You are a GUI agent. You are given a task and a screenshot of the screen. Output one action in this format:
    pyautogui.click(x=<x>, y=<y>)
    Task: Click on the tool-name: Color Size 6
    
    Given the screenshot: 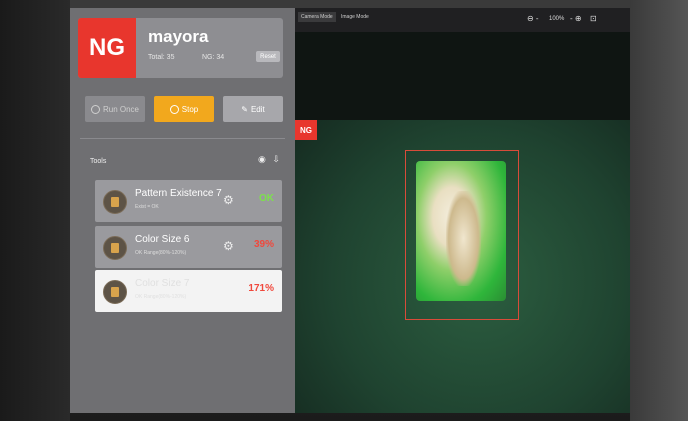 What is the action you would take?
    pyautogui.click(x=162, y=239)
    